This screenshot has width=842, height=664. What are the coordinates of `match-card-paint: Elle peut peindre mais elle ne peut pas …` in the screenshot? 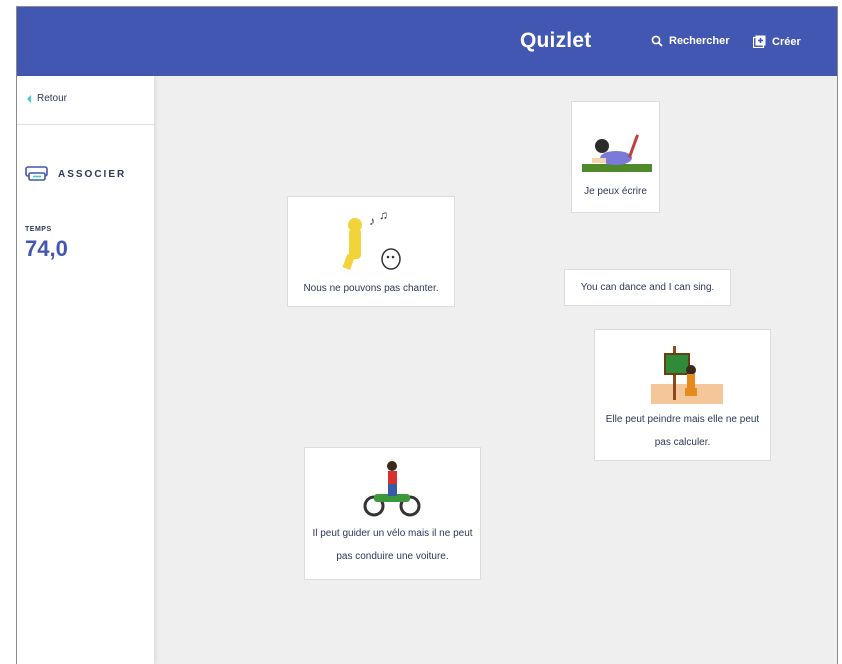 It's located at (682, 395).